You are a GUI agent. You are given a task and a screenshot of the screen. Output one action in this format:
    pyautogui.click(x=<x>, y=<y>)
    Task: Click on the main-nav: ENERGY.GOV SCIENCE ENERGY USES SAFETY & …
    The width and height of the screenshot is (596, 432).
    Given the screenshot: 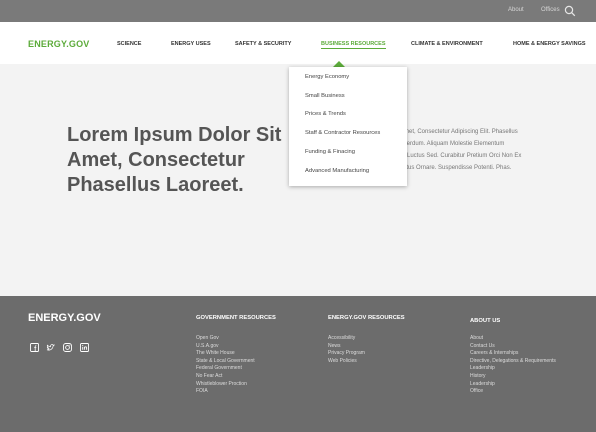 What is the action you would take?
    pyautogui.click(x=298, y=43)
    